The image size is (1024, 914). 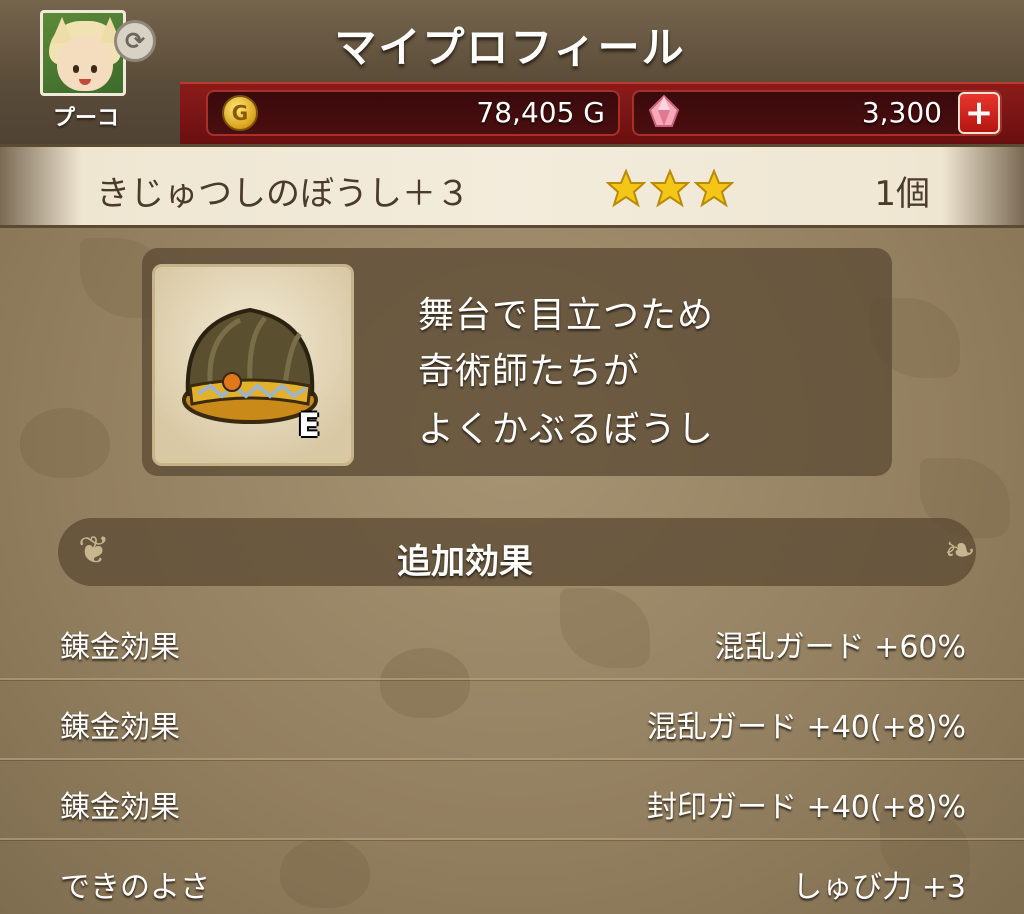 I want to click on effects-section-title: 追加効果, so click(x=465, y=562).